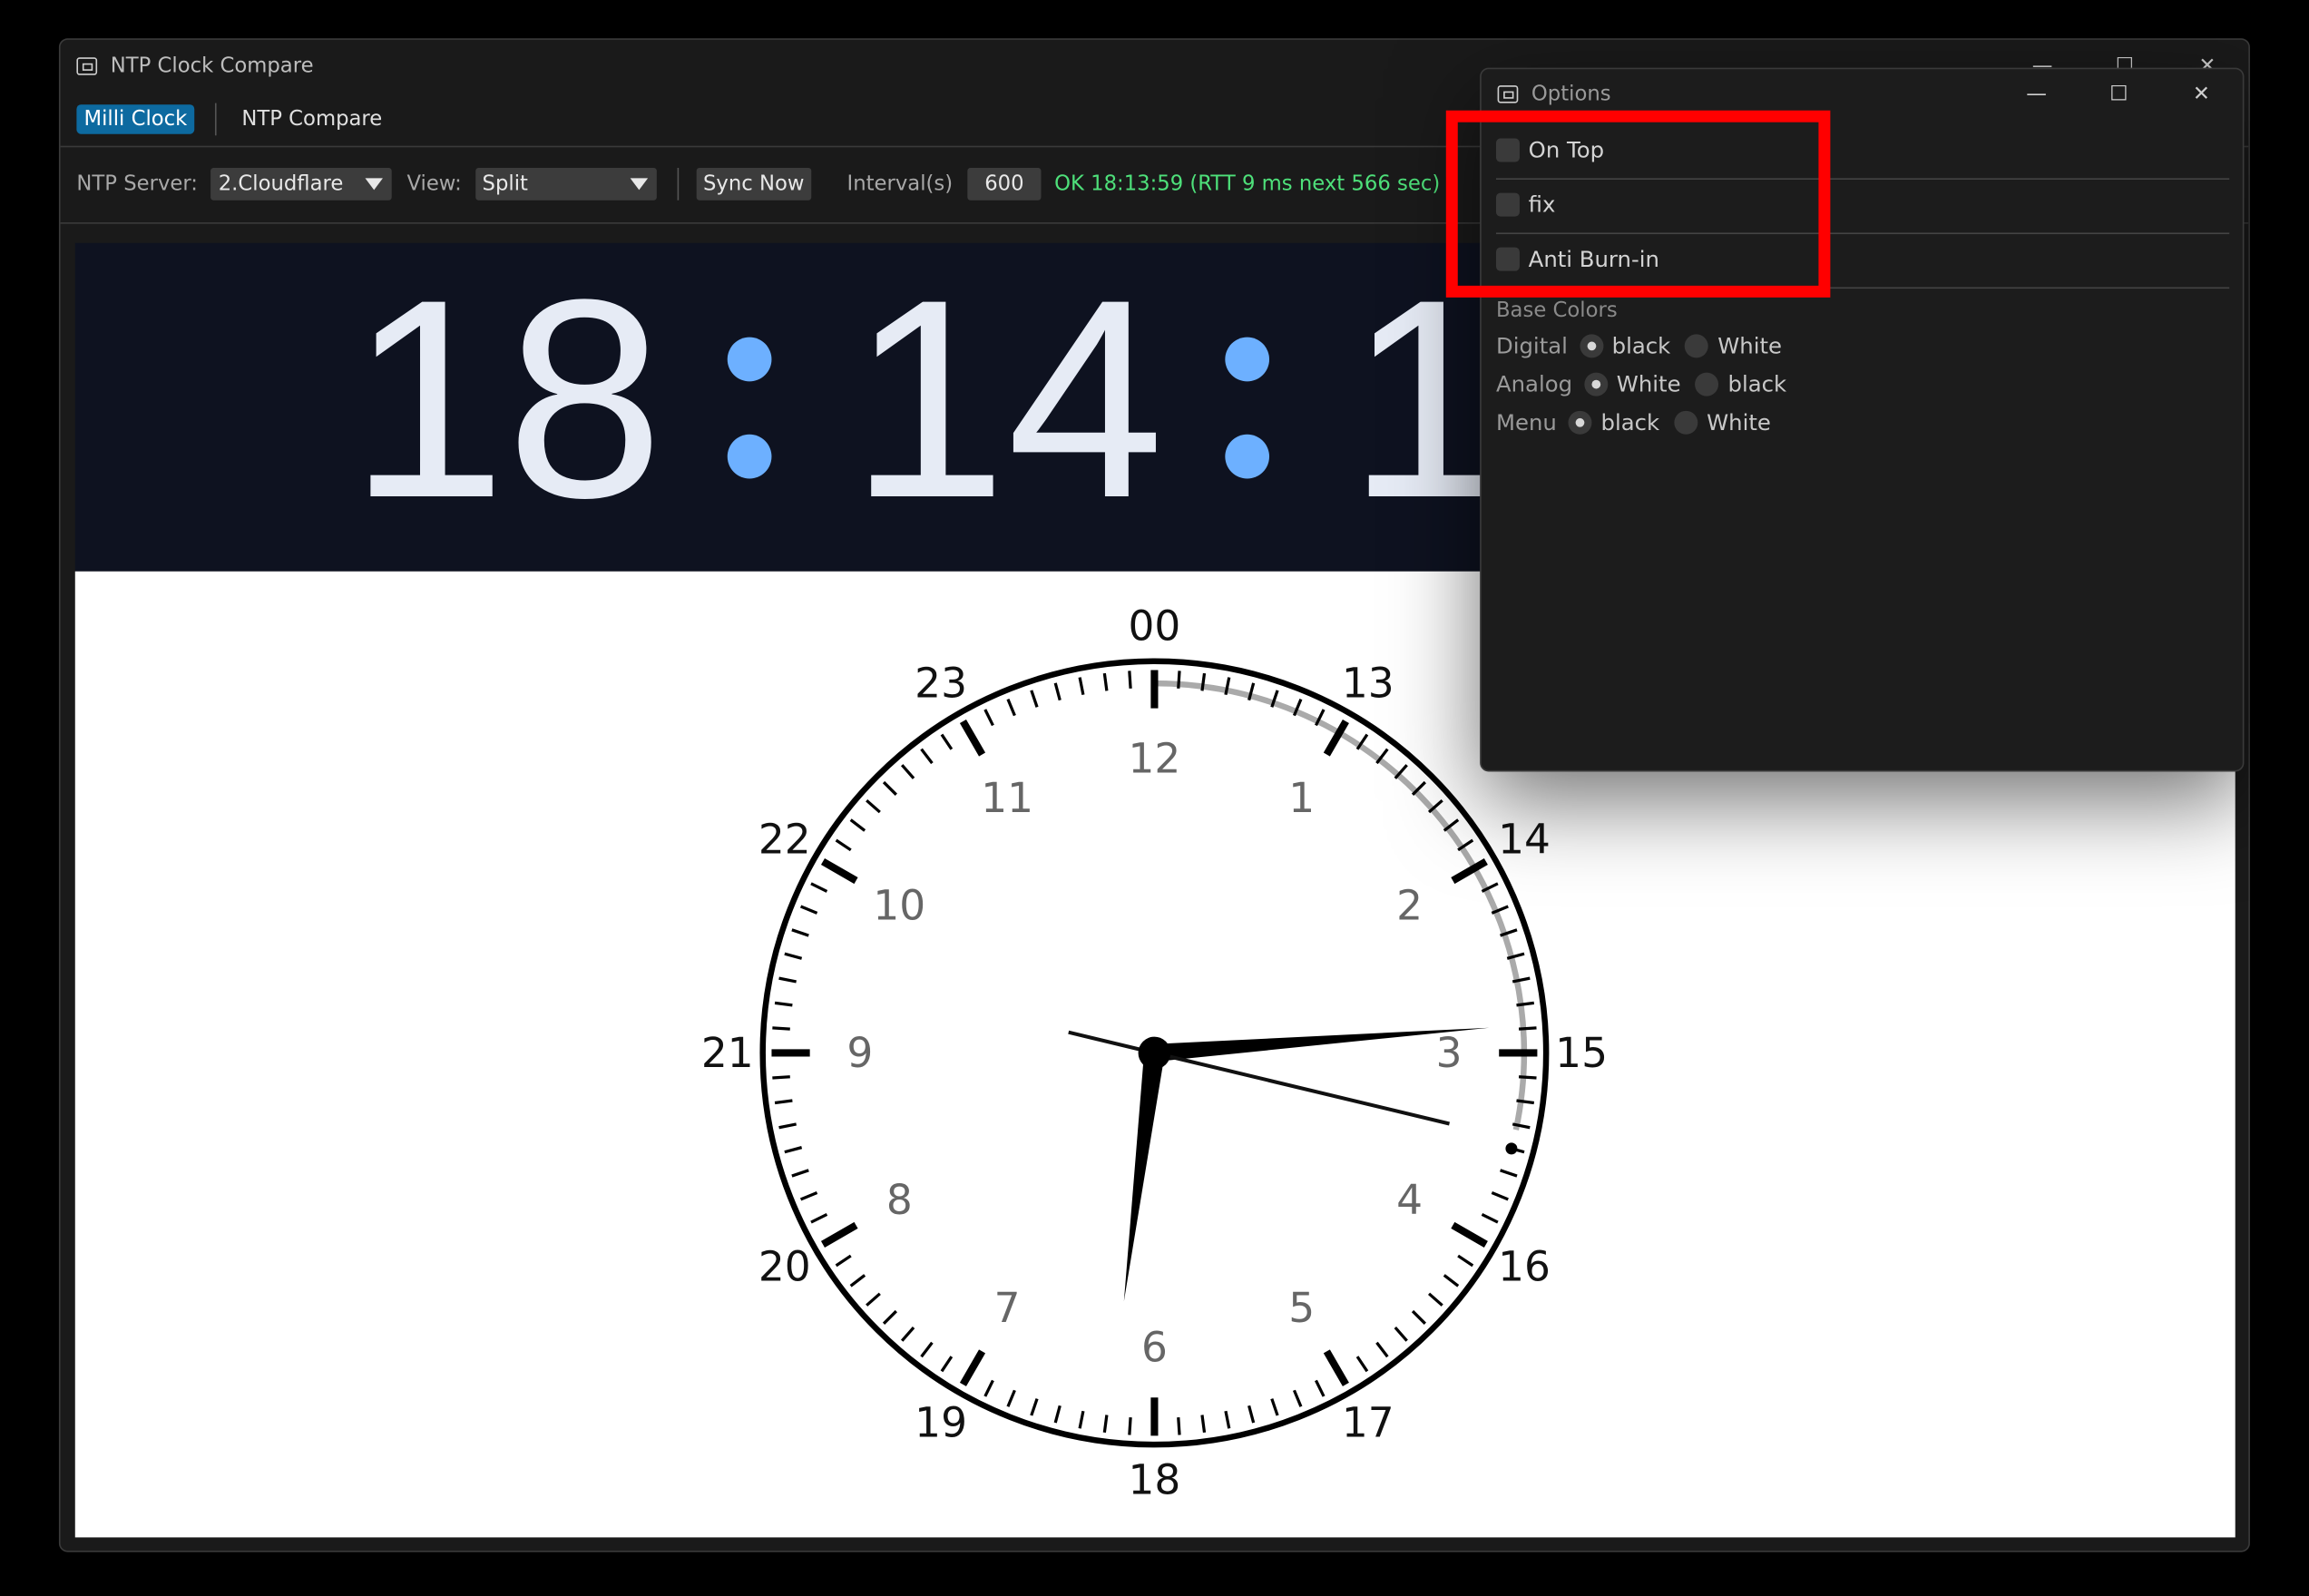  I want to click on tab-separator, so click(216, 120).